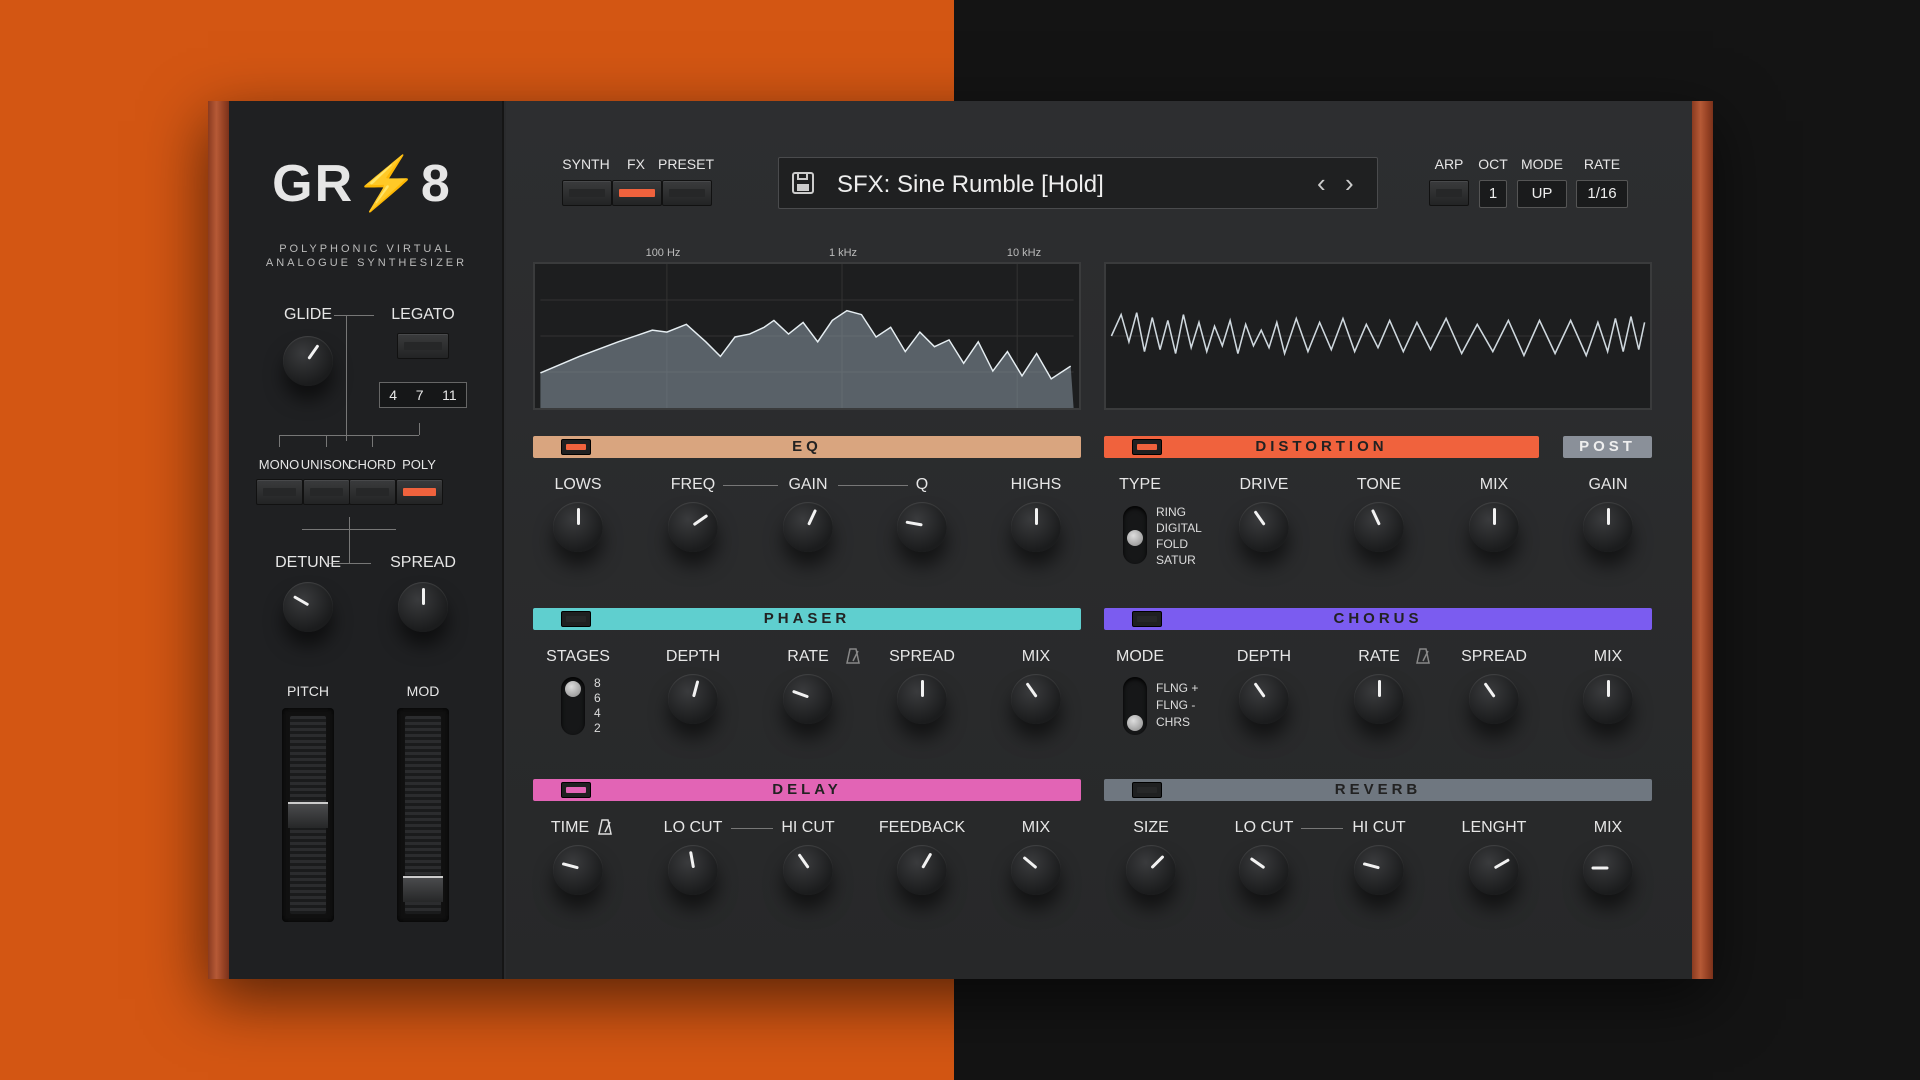 Image resolution: width=1920 pixels, height=1080 pixels. Describe the element at coordinates (1494, 699) in the screenshot. I see `chorus-spread-knob` at that location.